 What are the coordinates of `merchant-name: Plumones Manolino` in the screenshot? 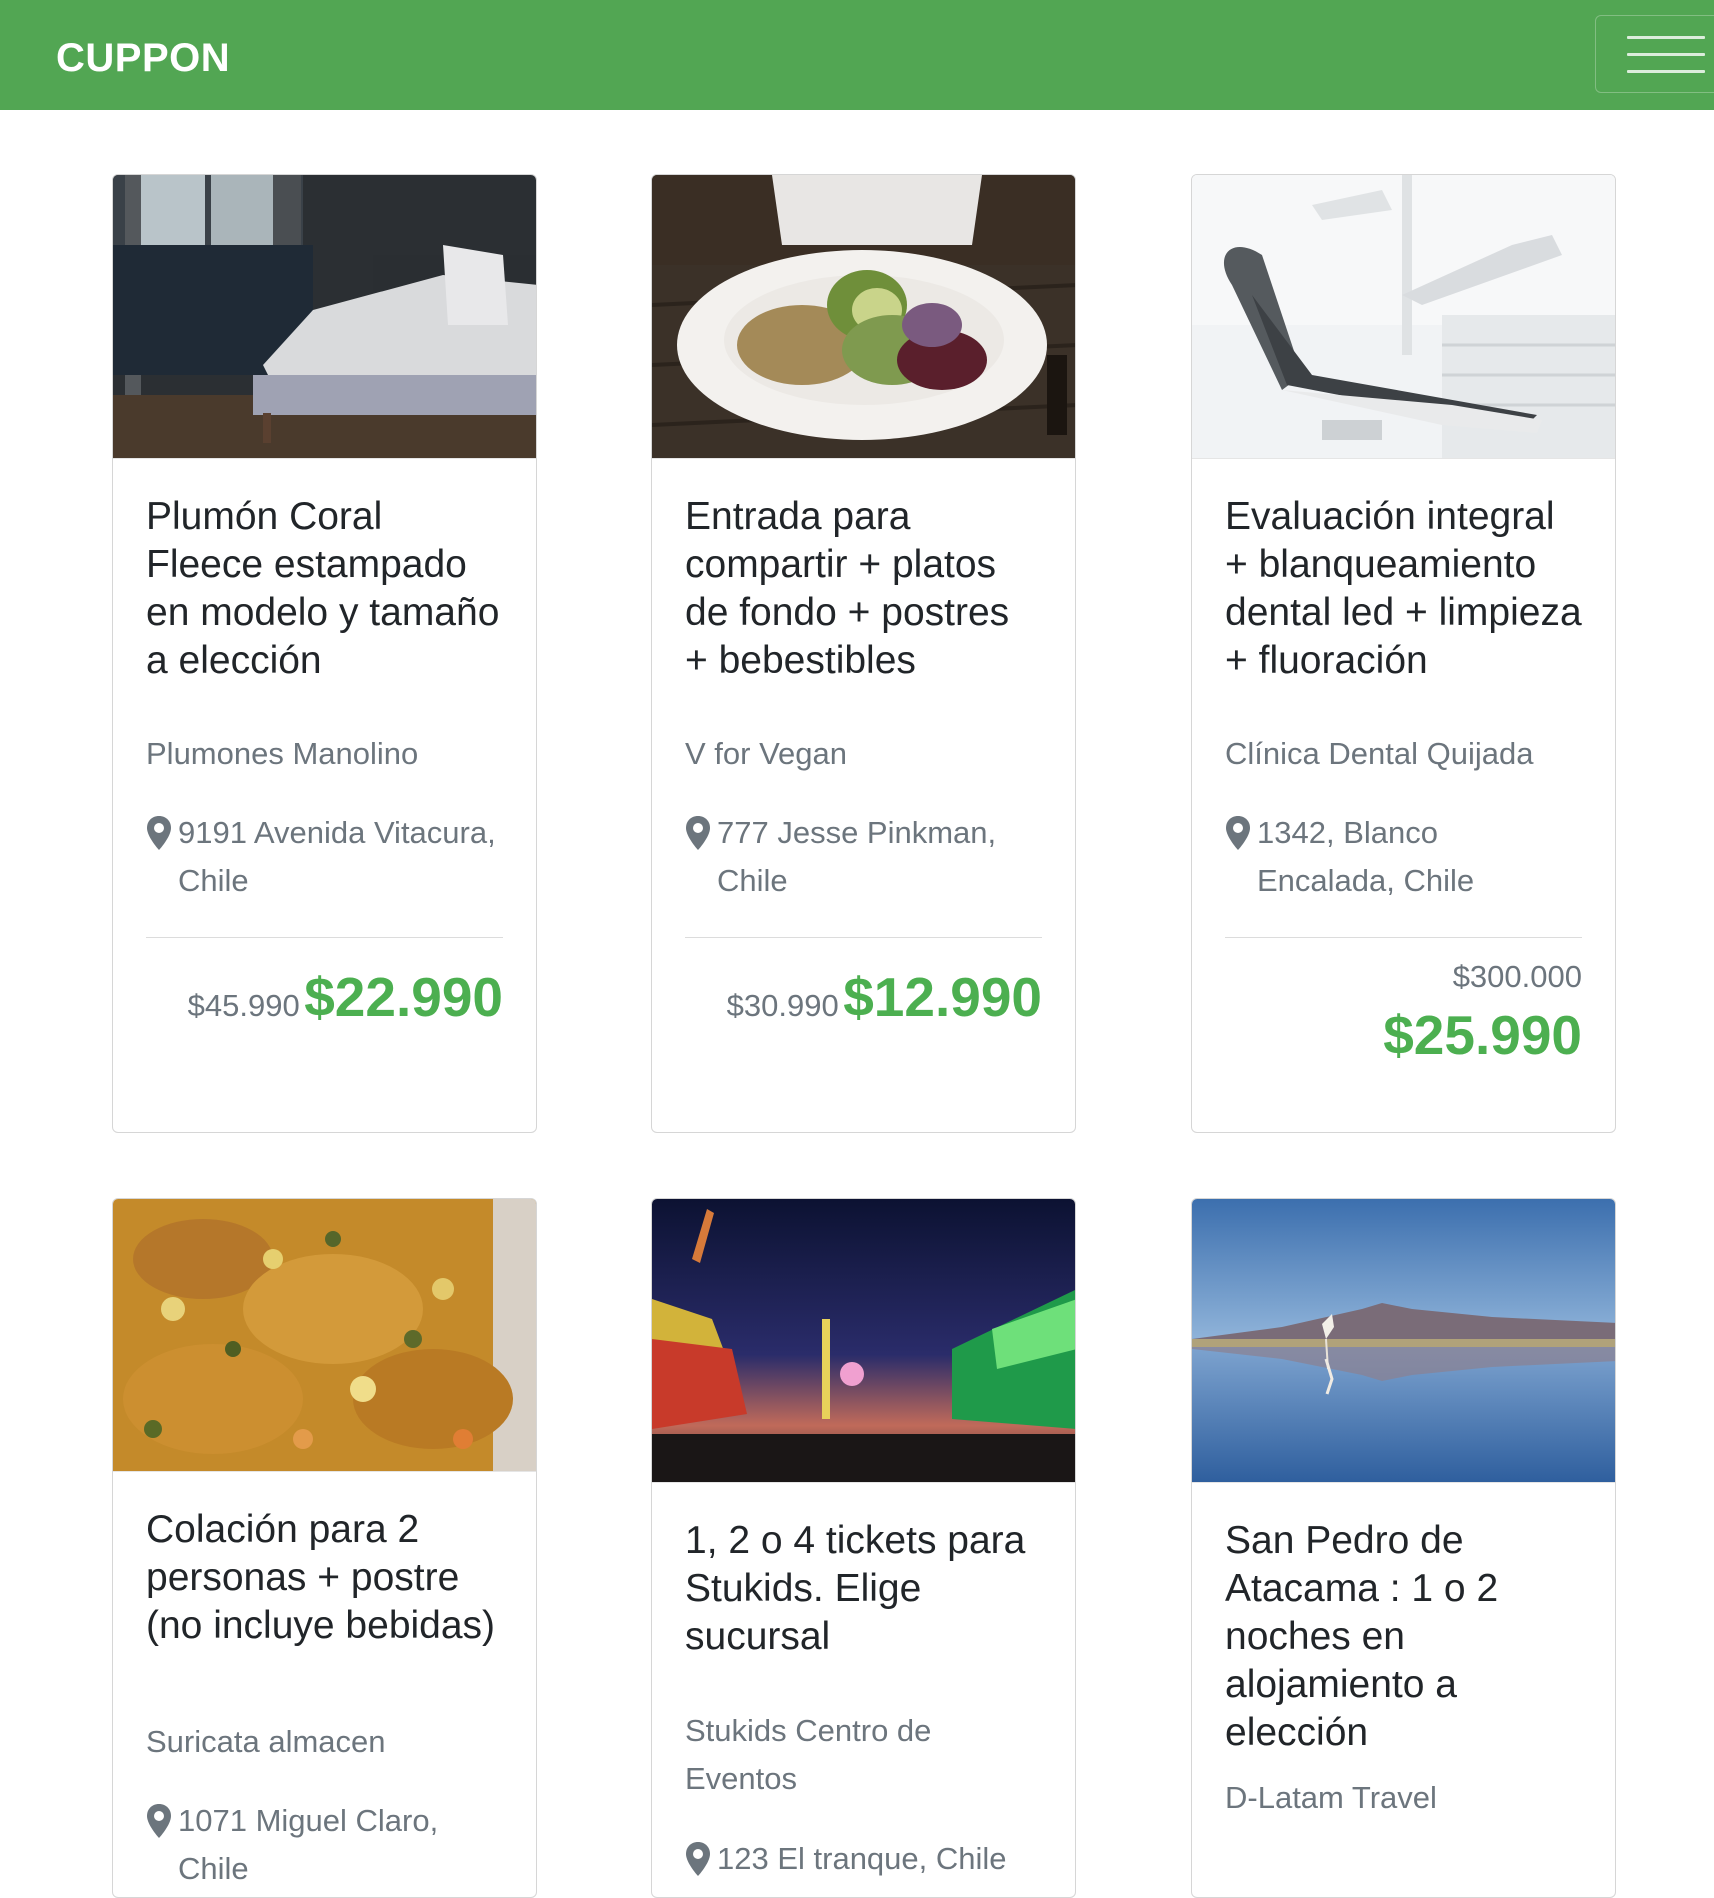 It's located at (282, 753).